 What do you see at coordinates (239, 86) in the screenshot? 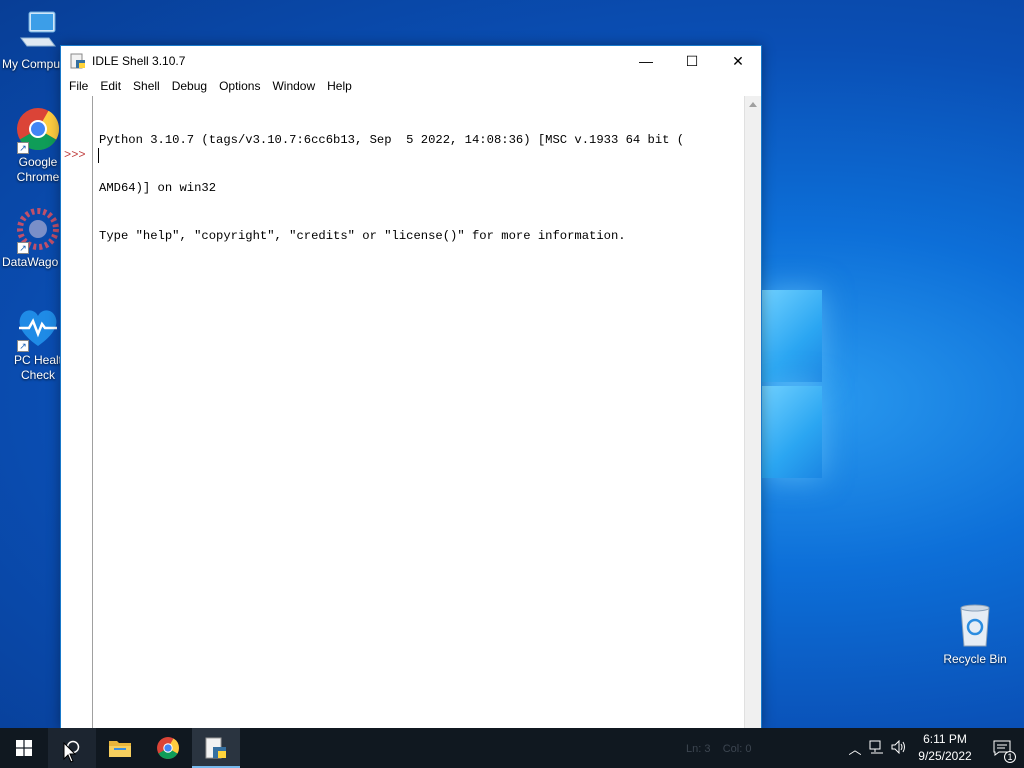
I see `menu-options: Options` at bounding box center [239, 86].